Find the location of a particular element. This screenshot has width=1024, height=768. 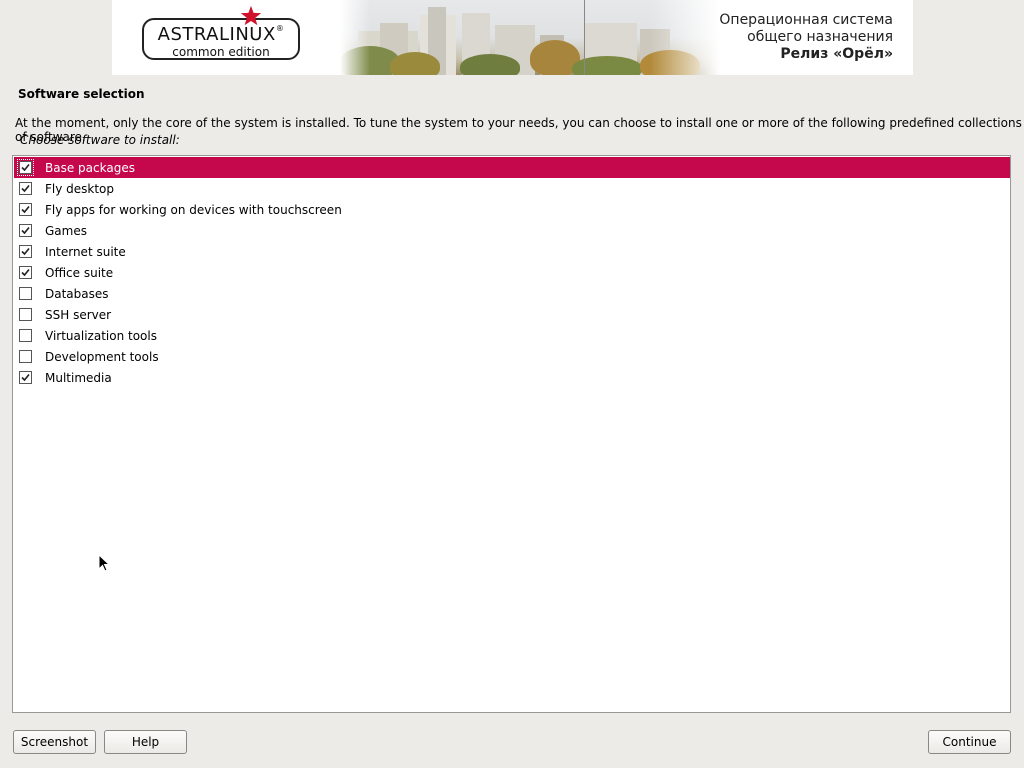

city-skyline-image is located at coordinates (530, 37).